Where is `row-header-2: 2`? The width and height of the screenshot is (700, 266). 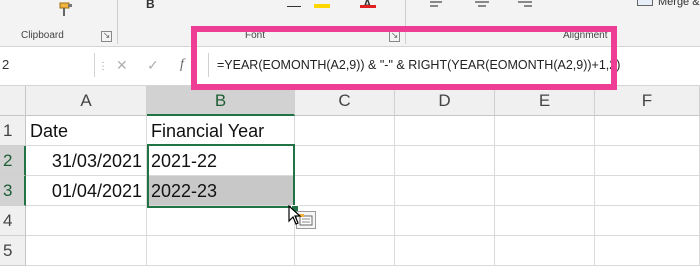 row-header-2: 2 is located at coordinates (13, 161).